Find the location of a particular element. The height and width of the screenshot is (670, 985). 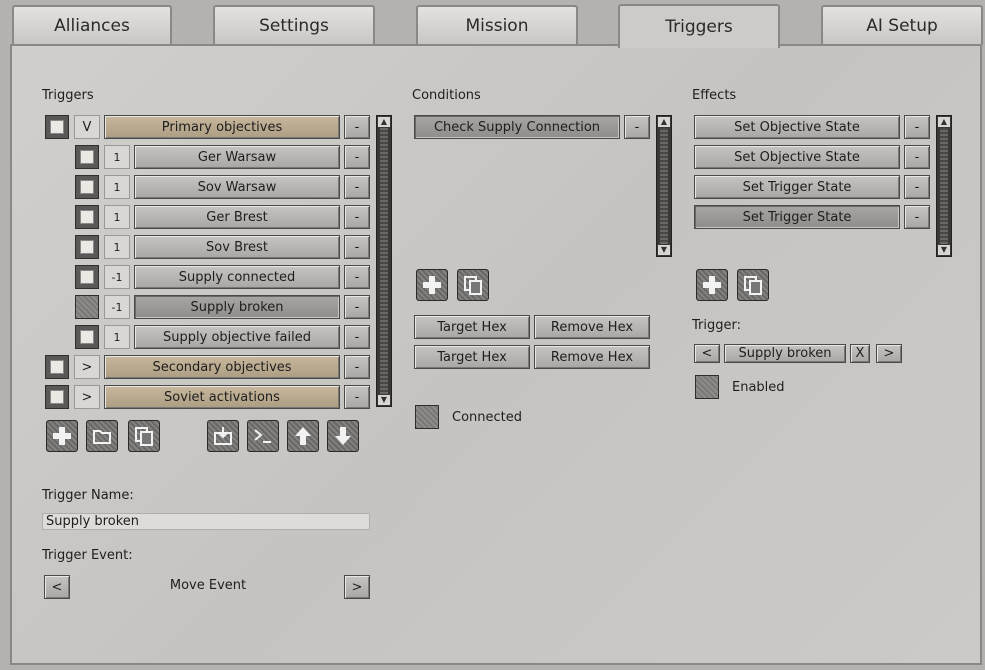

triggers-scrollbar: ▲ ▼ is located at coordinates (384, 261).